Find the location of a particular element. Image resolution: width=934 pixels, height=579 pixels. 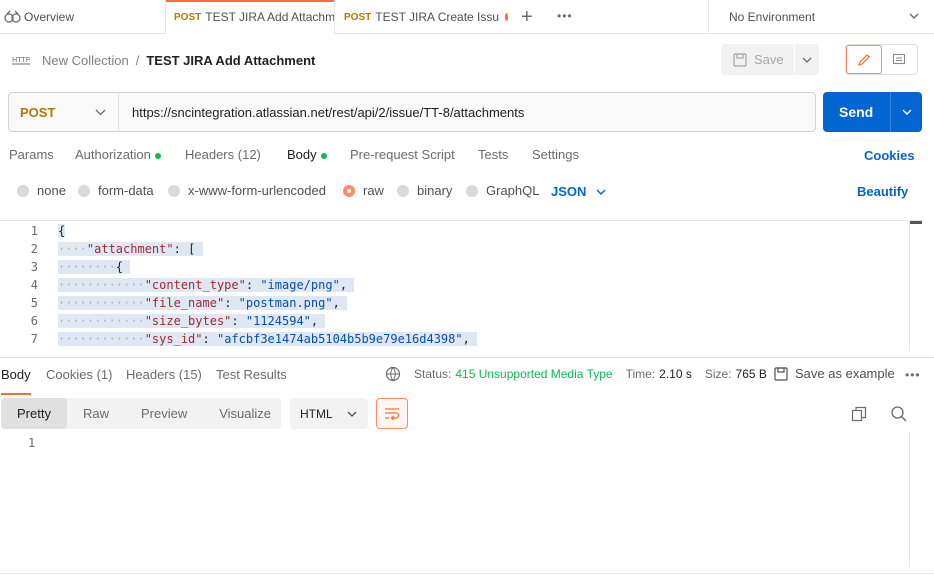

url-bar: POST is located at coordinates (412, 112).